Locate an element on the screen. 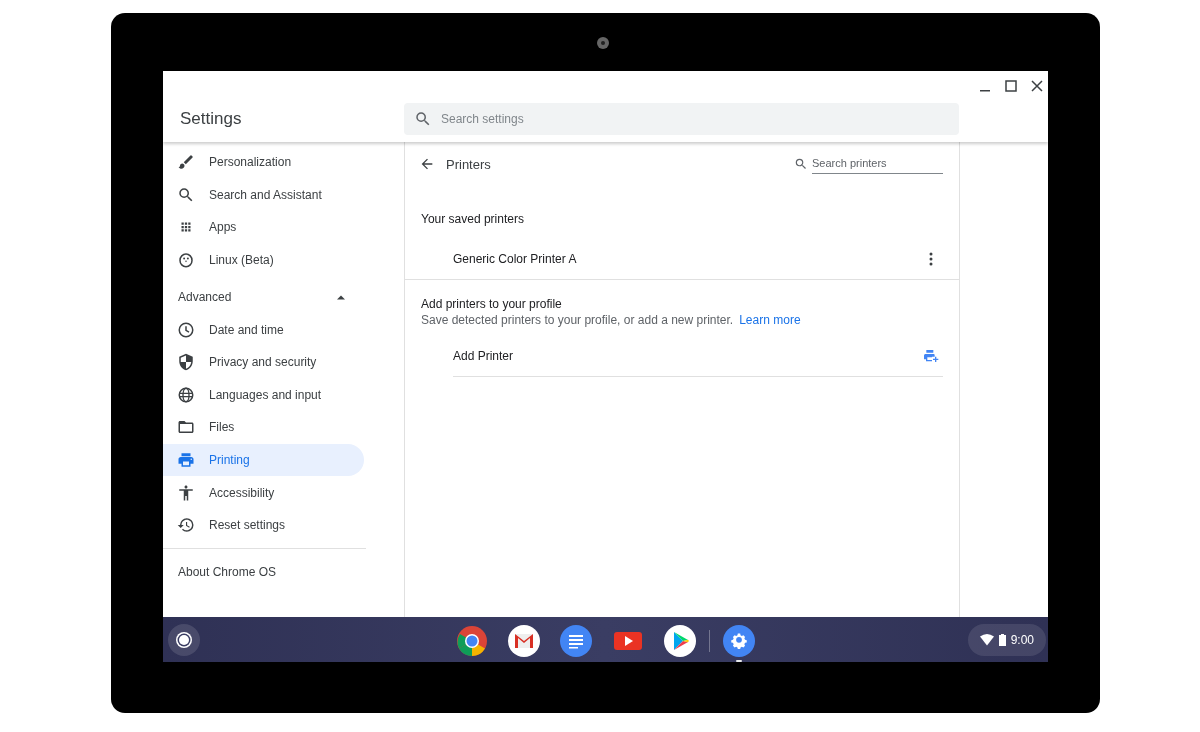 The height and width of the screenshot is (732, 1200). sidebar-item: Languages and input is located at coordinates (263, 395).